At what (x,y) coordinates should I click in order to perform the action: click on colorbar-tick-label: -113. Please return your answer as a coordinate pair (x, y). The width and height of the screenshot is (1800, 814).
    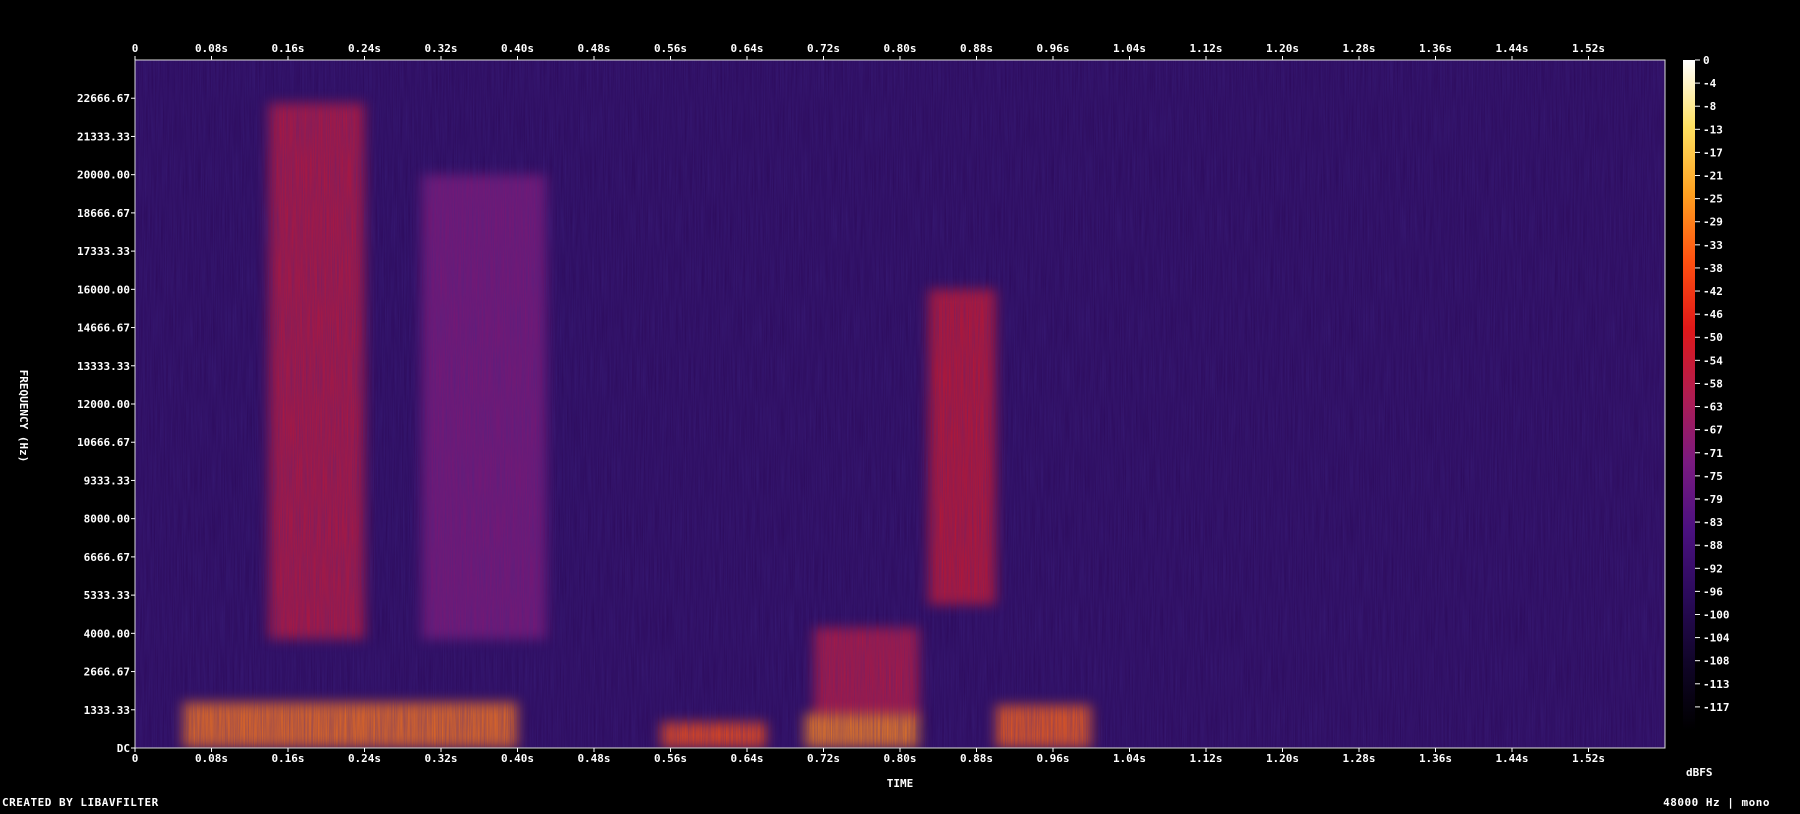
    Looking at the image, I should click on (1716, 684).